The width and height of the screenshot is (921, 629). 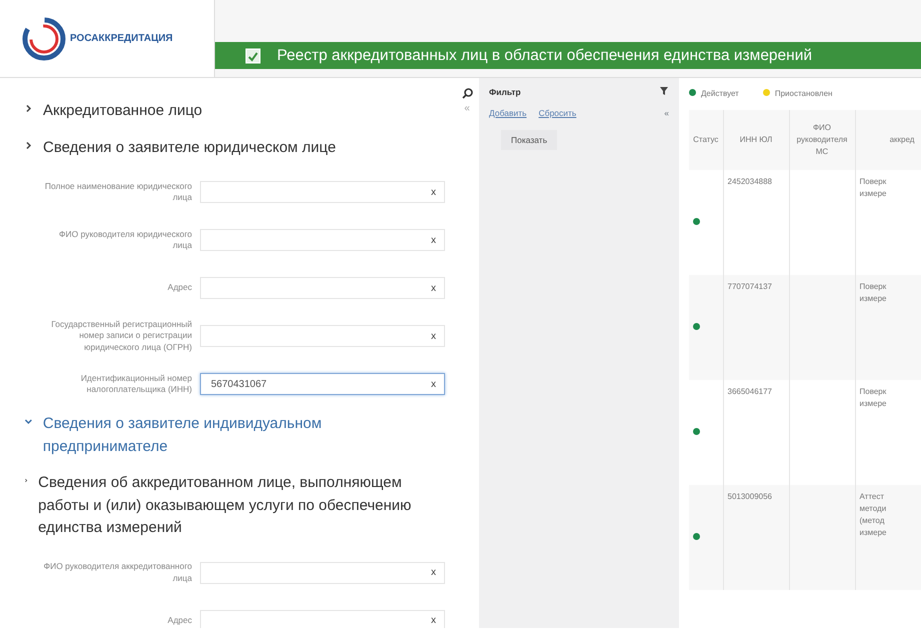 I want to click on filter-icon, so click(x=664, y=91).